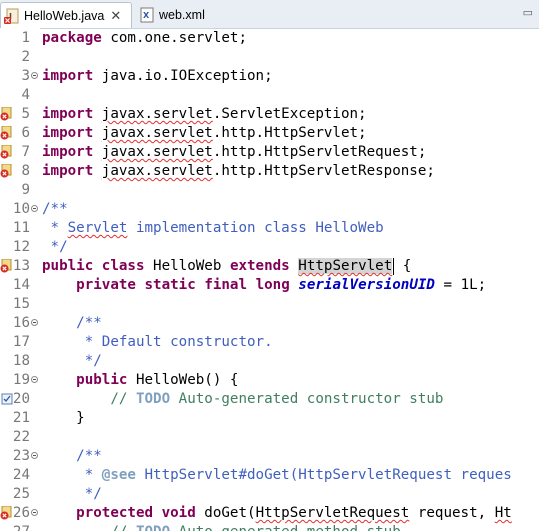 This screenshot has height=531, width=539. Describe the element at coordinates (226, 285) in the screenshot. I see `code-token: final` at that location.